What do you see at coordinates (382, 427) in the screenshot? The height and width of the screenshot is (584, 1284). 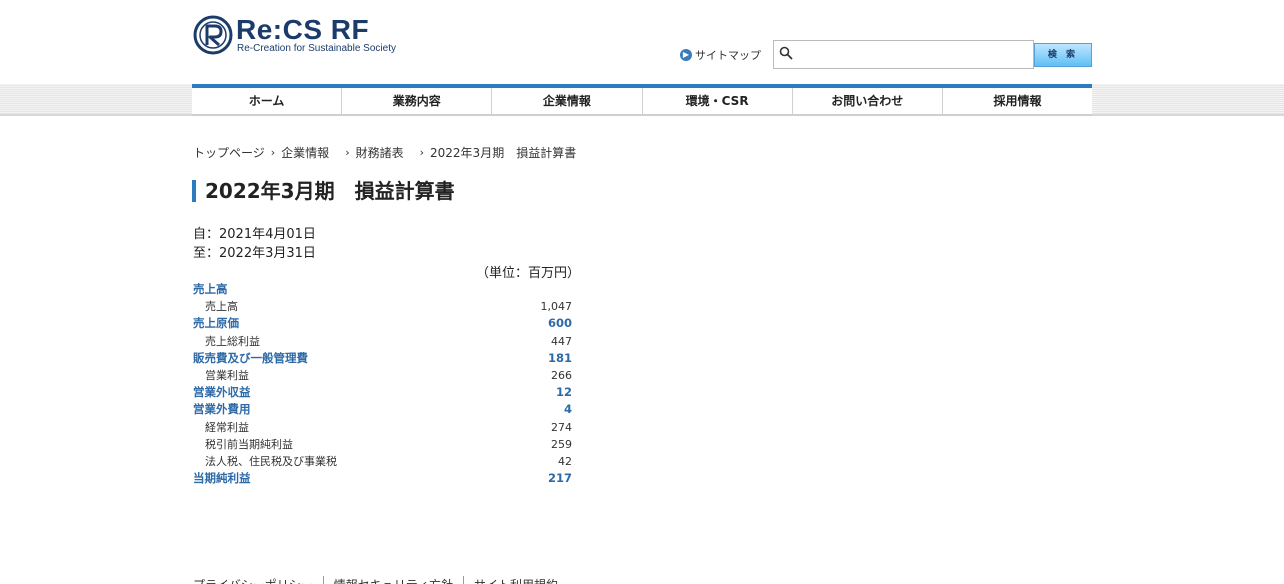 I see `statement-row: 経常利益 274` at bounding box center [382, 427].